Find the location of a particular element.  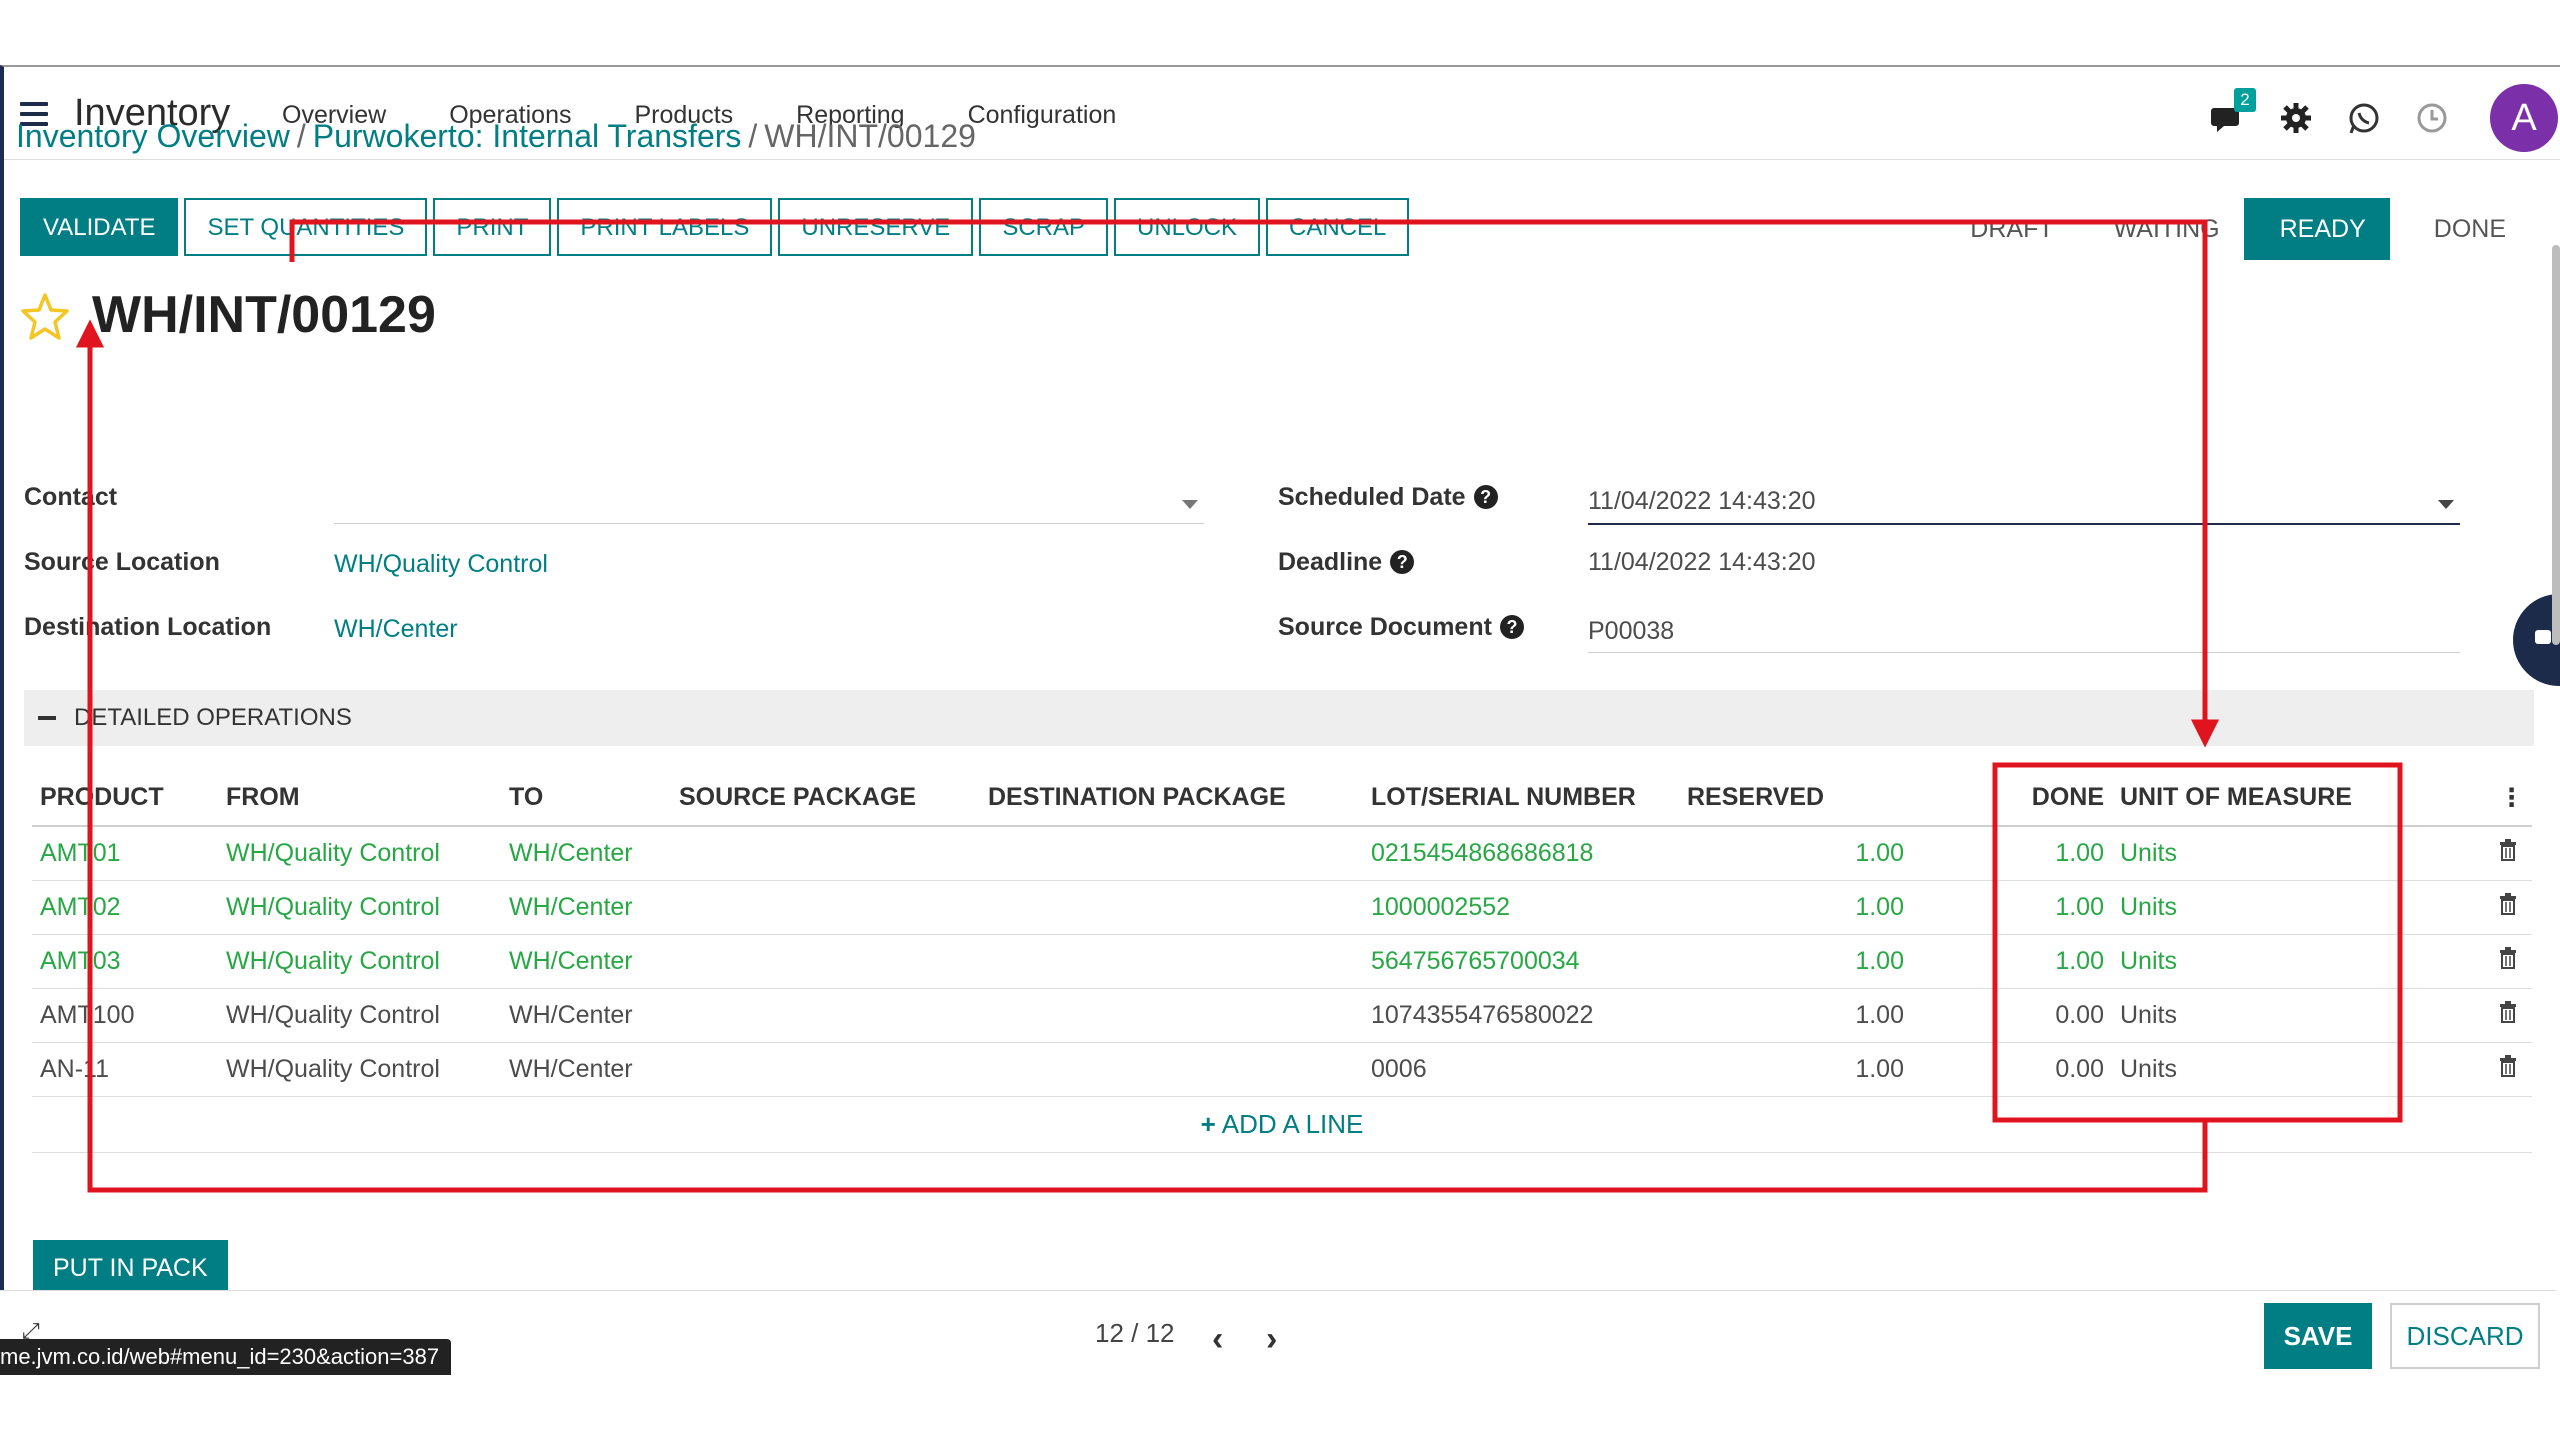

col-product: PRODUCT is located at coordinates (125, 798).